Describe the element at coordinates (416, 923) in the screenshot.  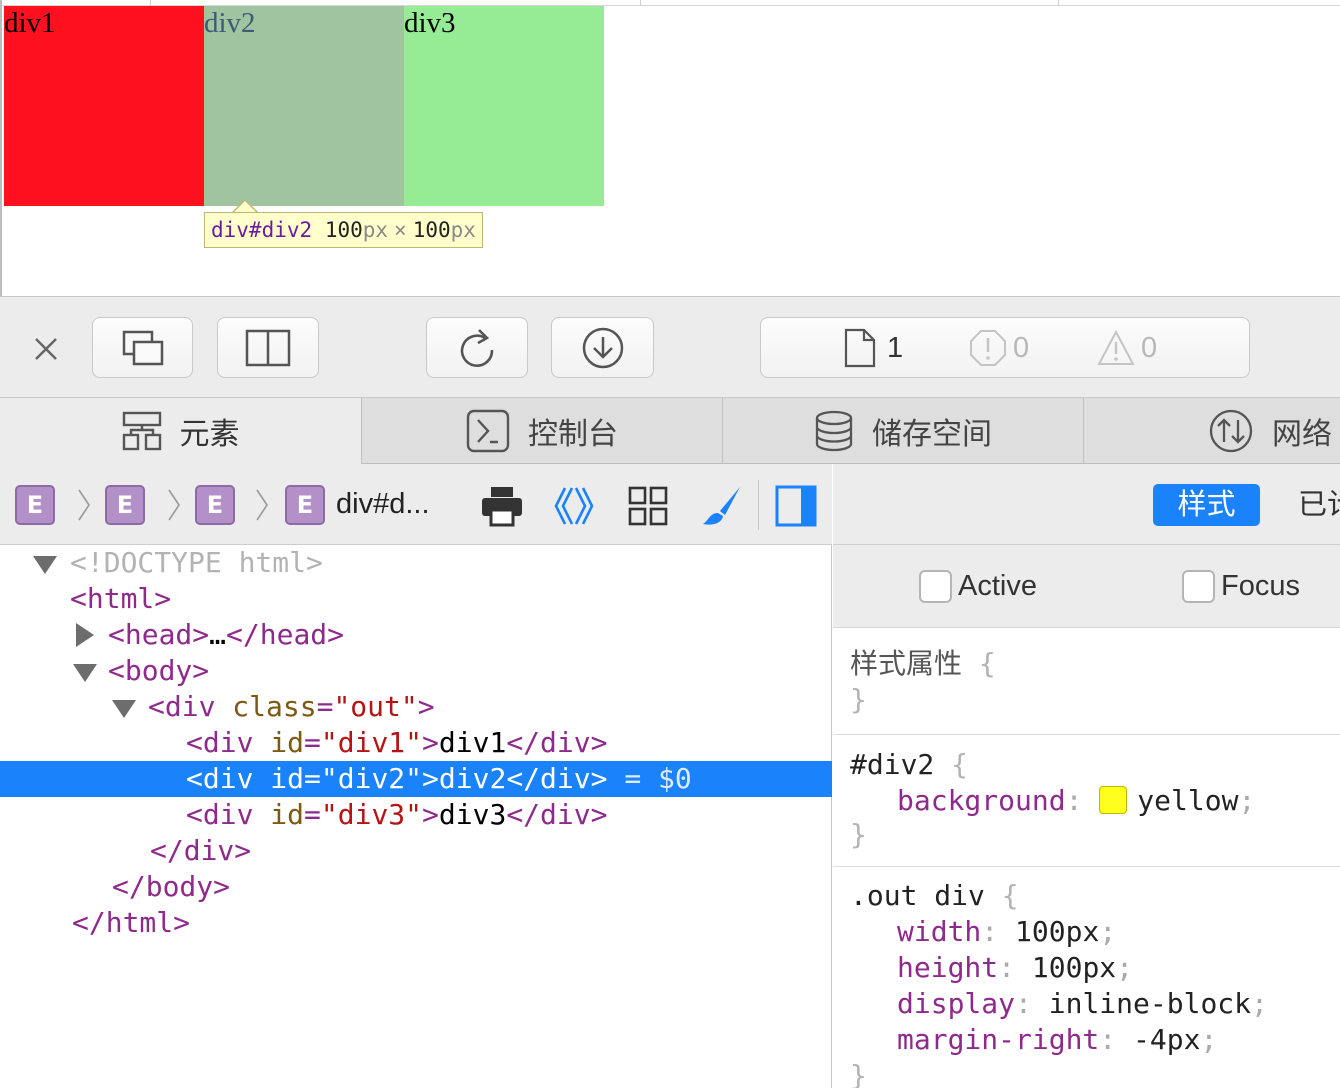
I see `dom-node-html-close: </html>` at that location.